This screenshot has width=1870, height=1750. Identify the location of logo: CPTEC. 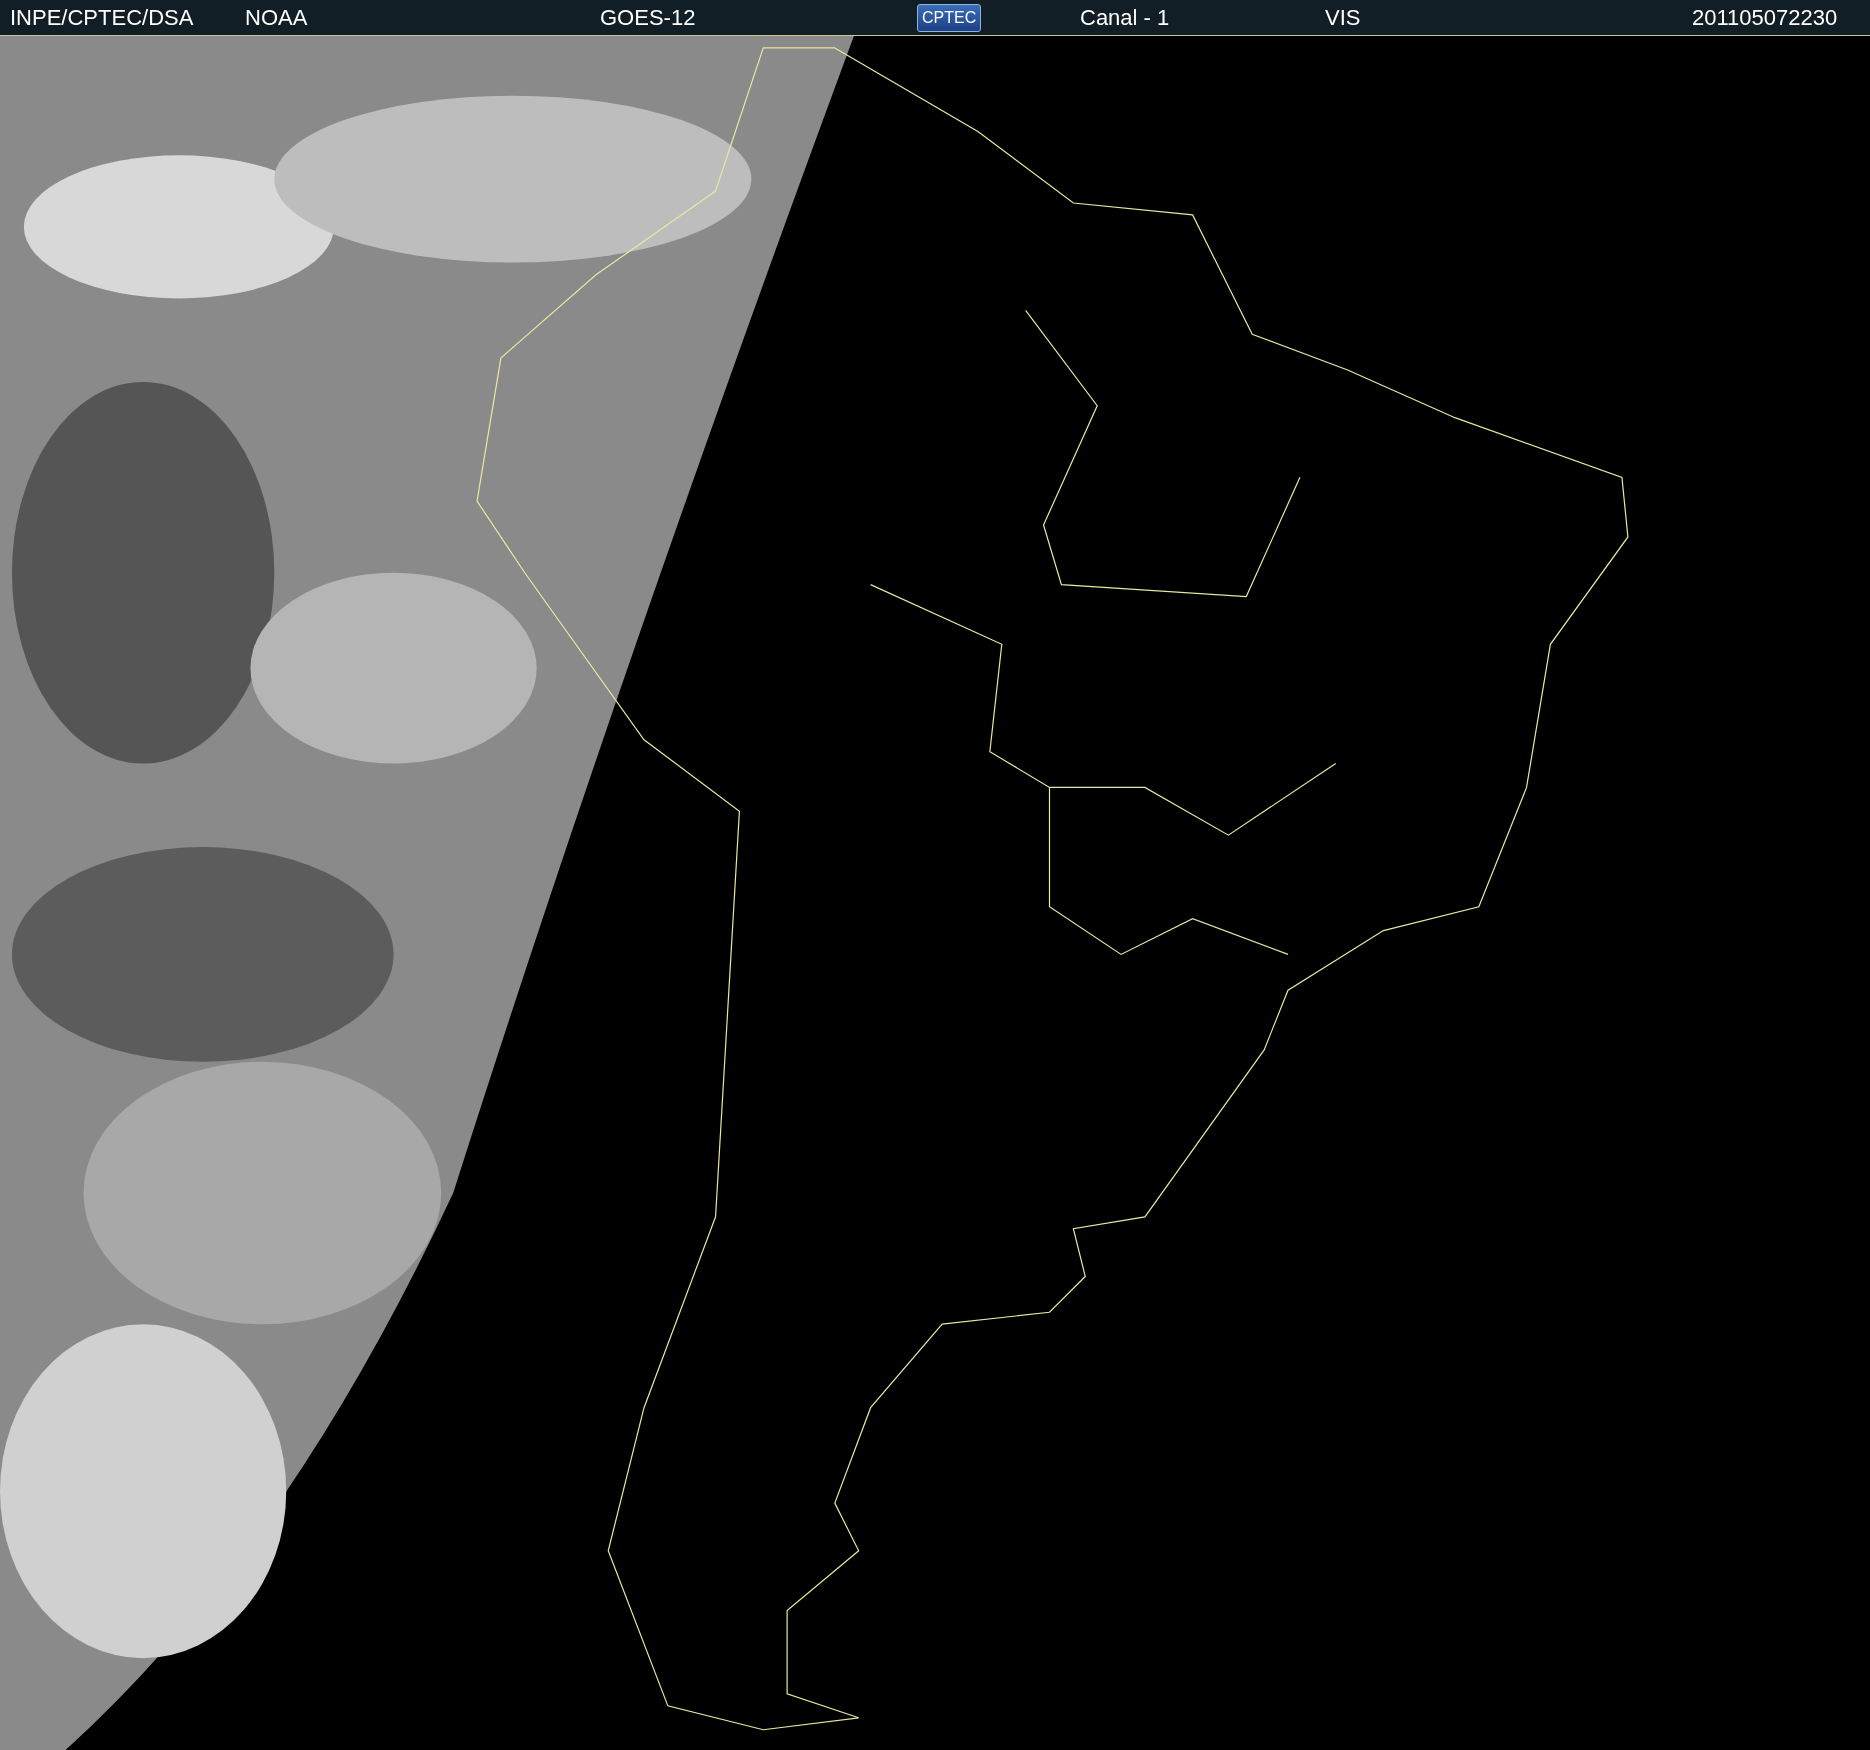
(949, 17).